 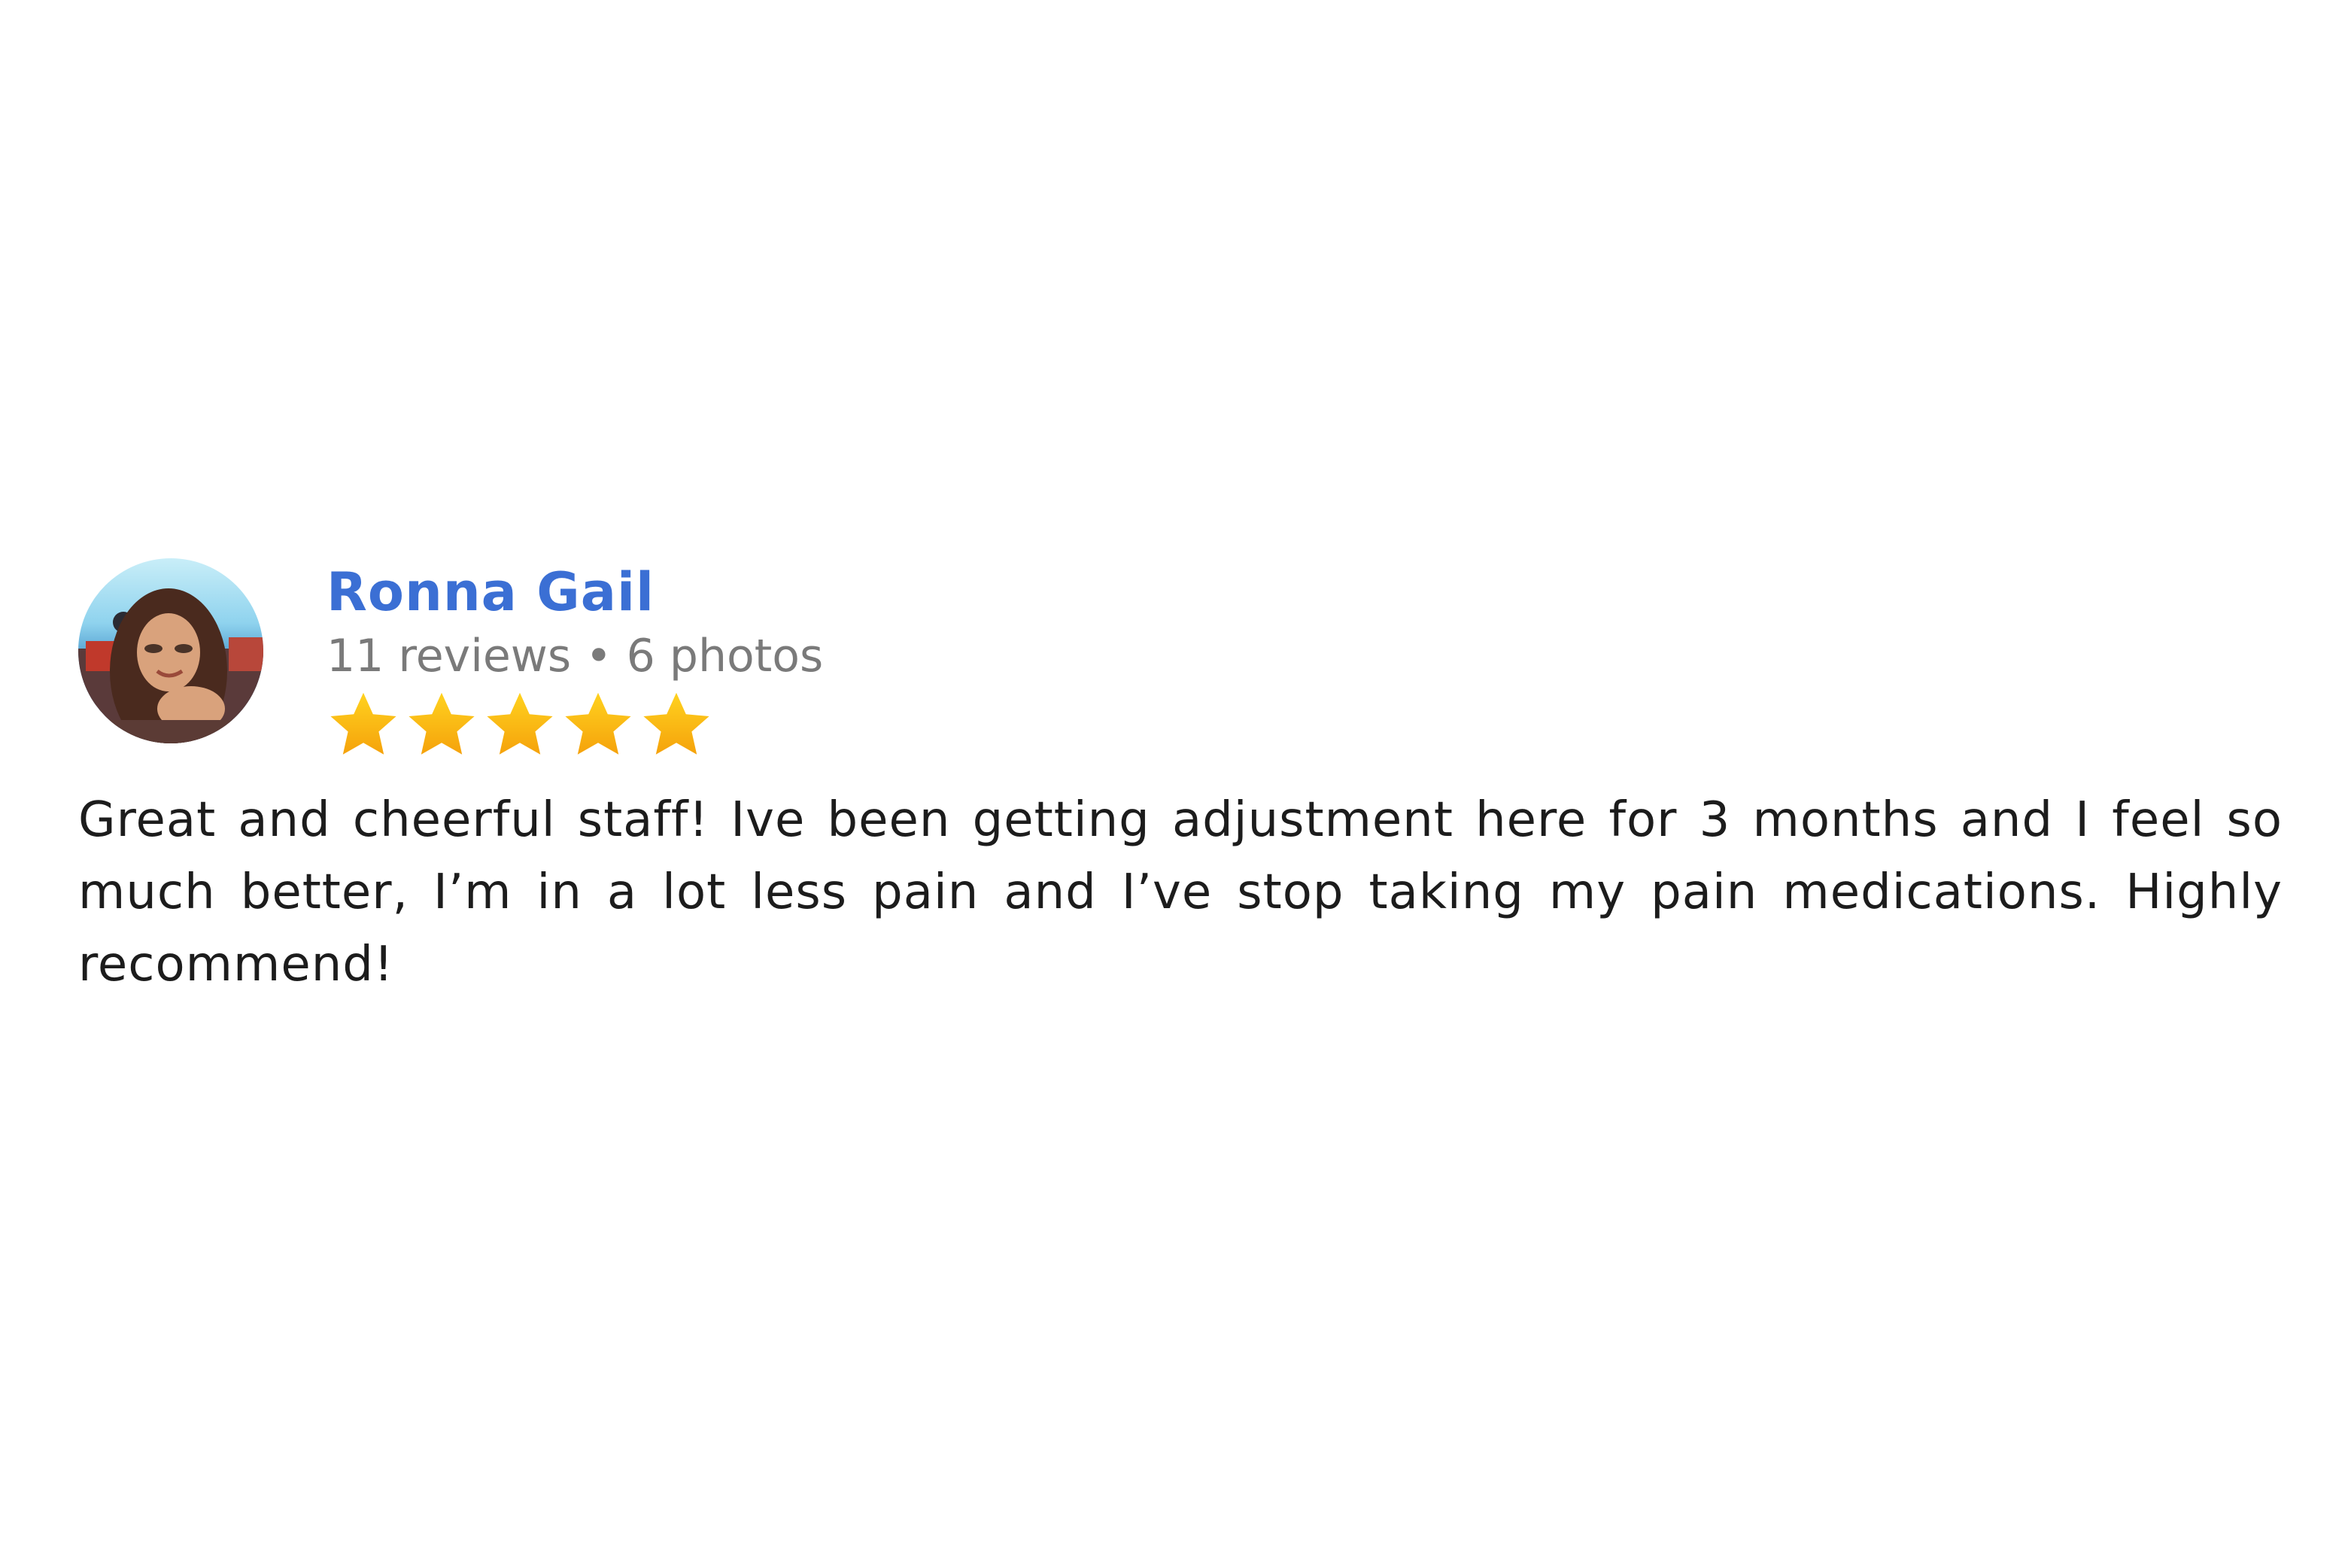 I want to click on avatar, so click(x=170, y=650).